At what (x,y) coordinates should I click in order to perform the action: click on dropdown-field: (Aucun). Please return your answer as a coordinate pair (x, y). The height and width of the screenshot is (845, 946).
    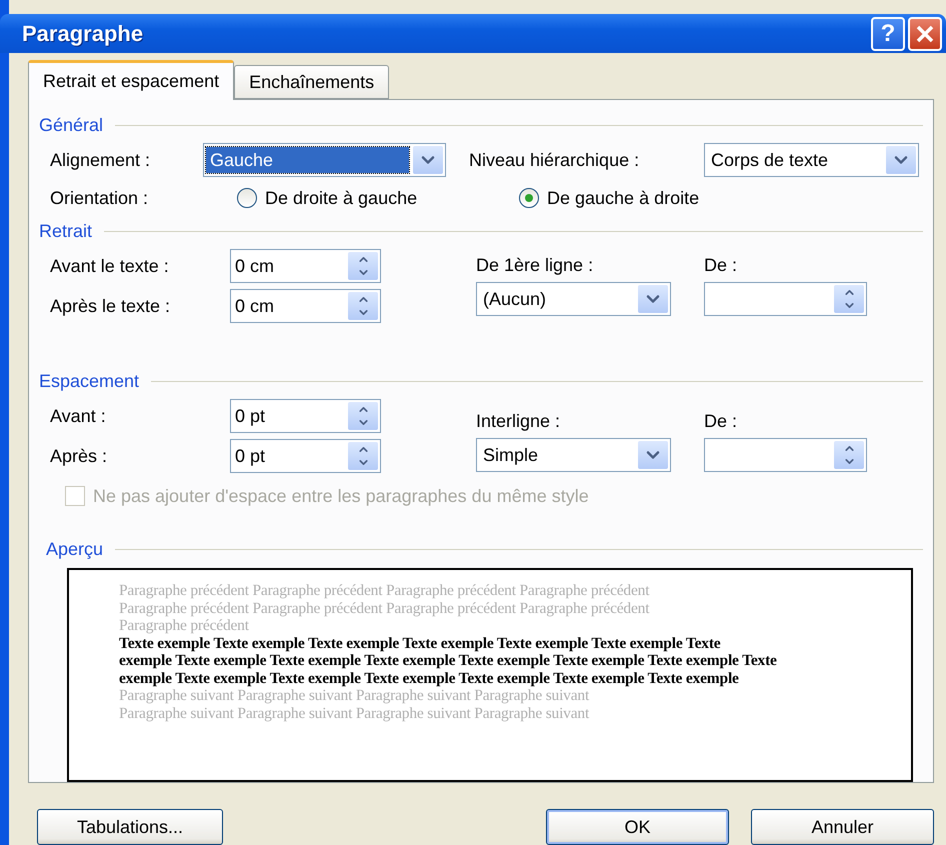
    Looking at the image, I should click on (573, 299).